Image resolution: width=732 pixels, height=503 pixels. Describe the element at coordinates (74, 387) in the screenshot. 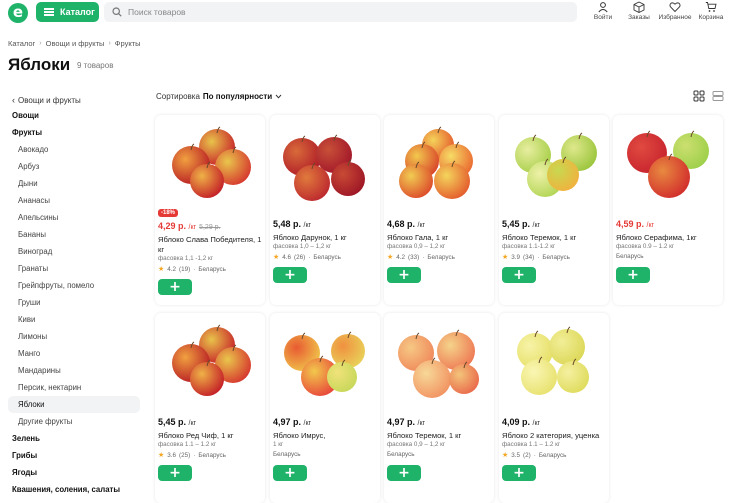

I see `sidebar-item: Персик, нектарин` at that location.